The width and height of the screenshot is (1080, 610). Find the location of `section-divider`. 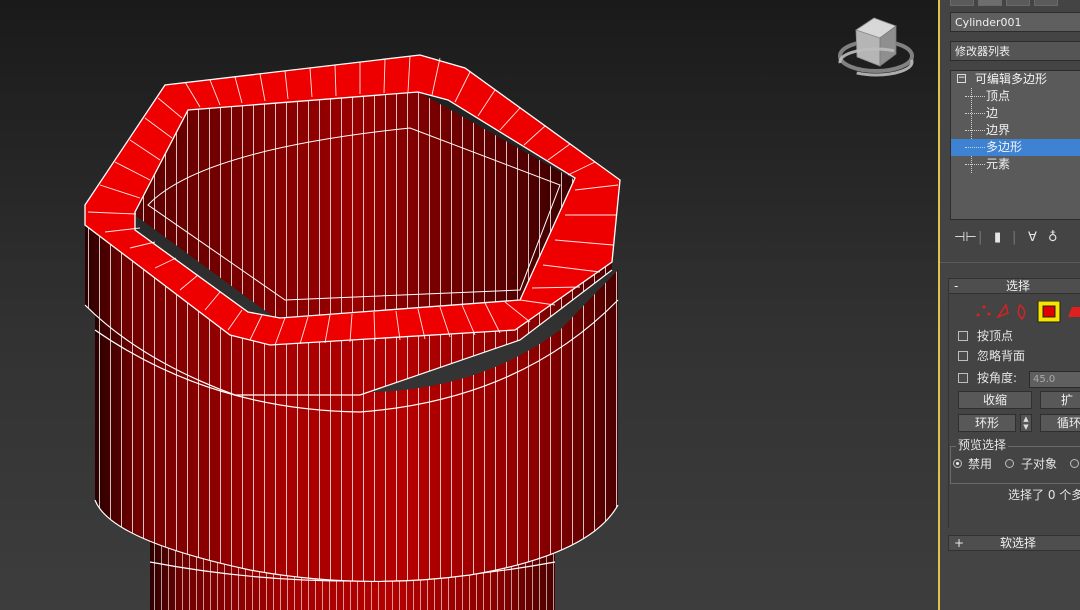

section-divider is located at coordinates (1010, 262).